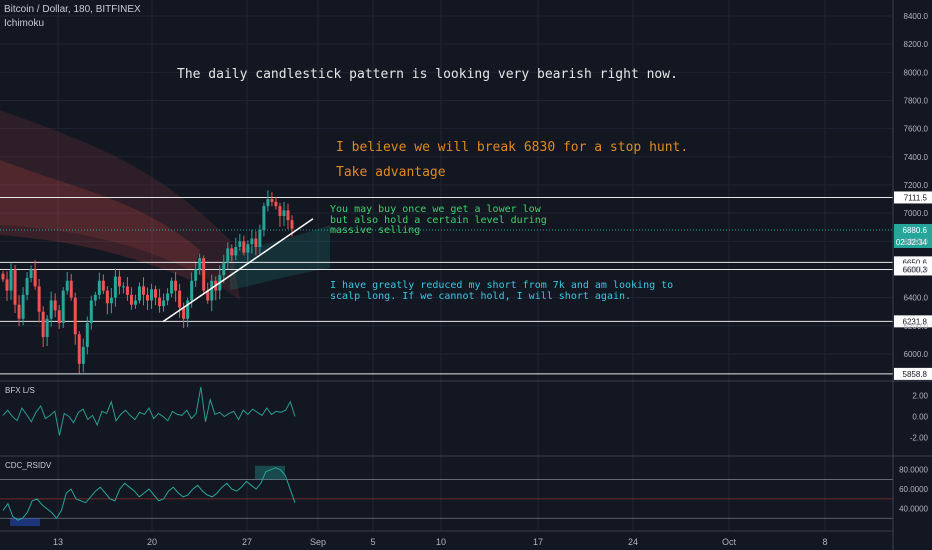 The width and height of the screenshot is (932, 550). What do you see at coordinates (913, 470) in the screenshot?
I see `pane-tick-label: 80.0000` at bounding box center [913, 470].